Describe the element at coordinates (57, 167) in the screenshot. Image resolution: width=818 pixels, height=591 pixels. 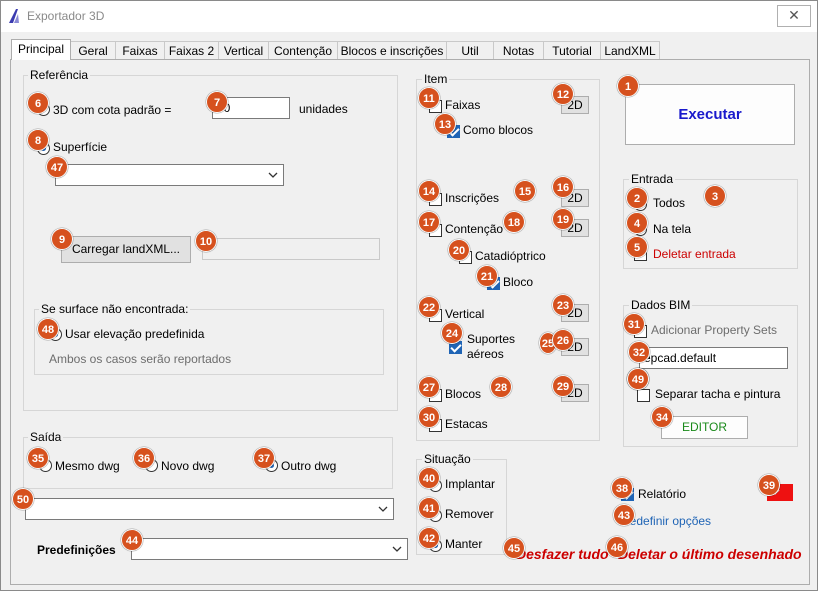
I see `number-badge: 47` at that location.